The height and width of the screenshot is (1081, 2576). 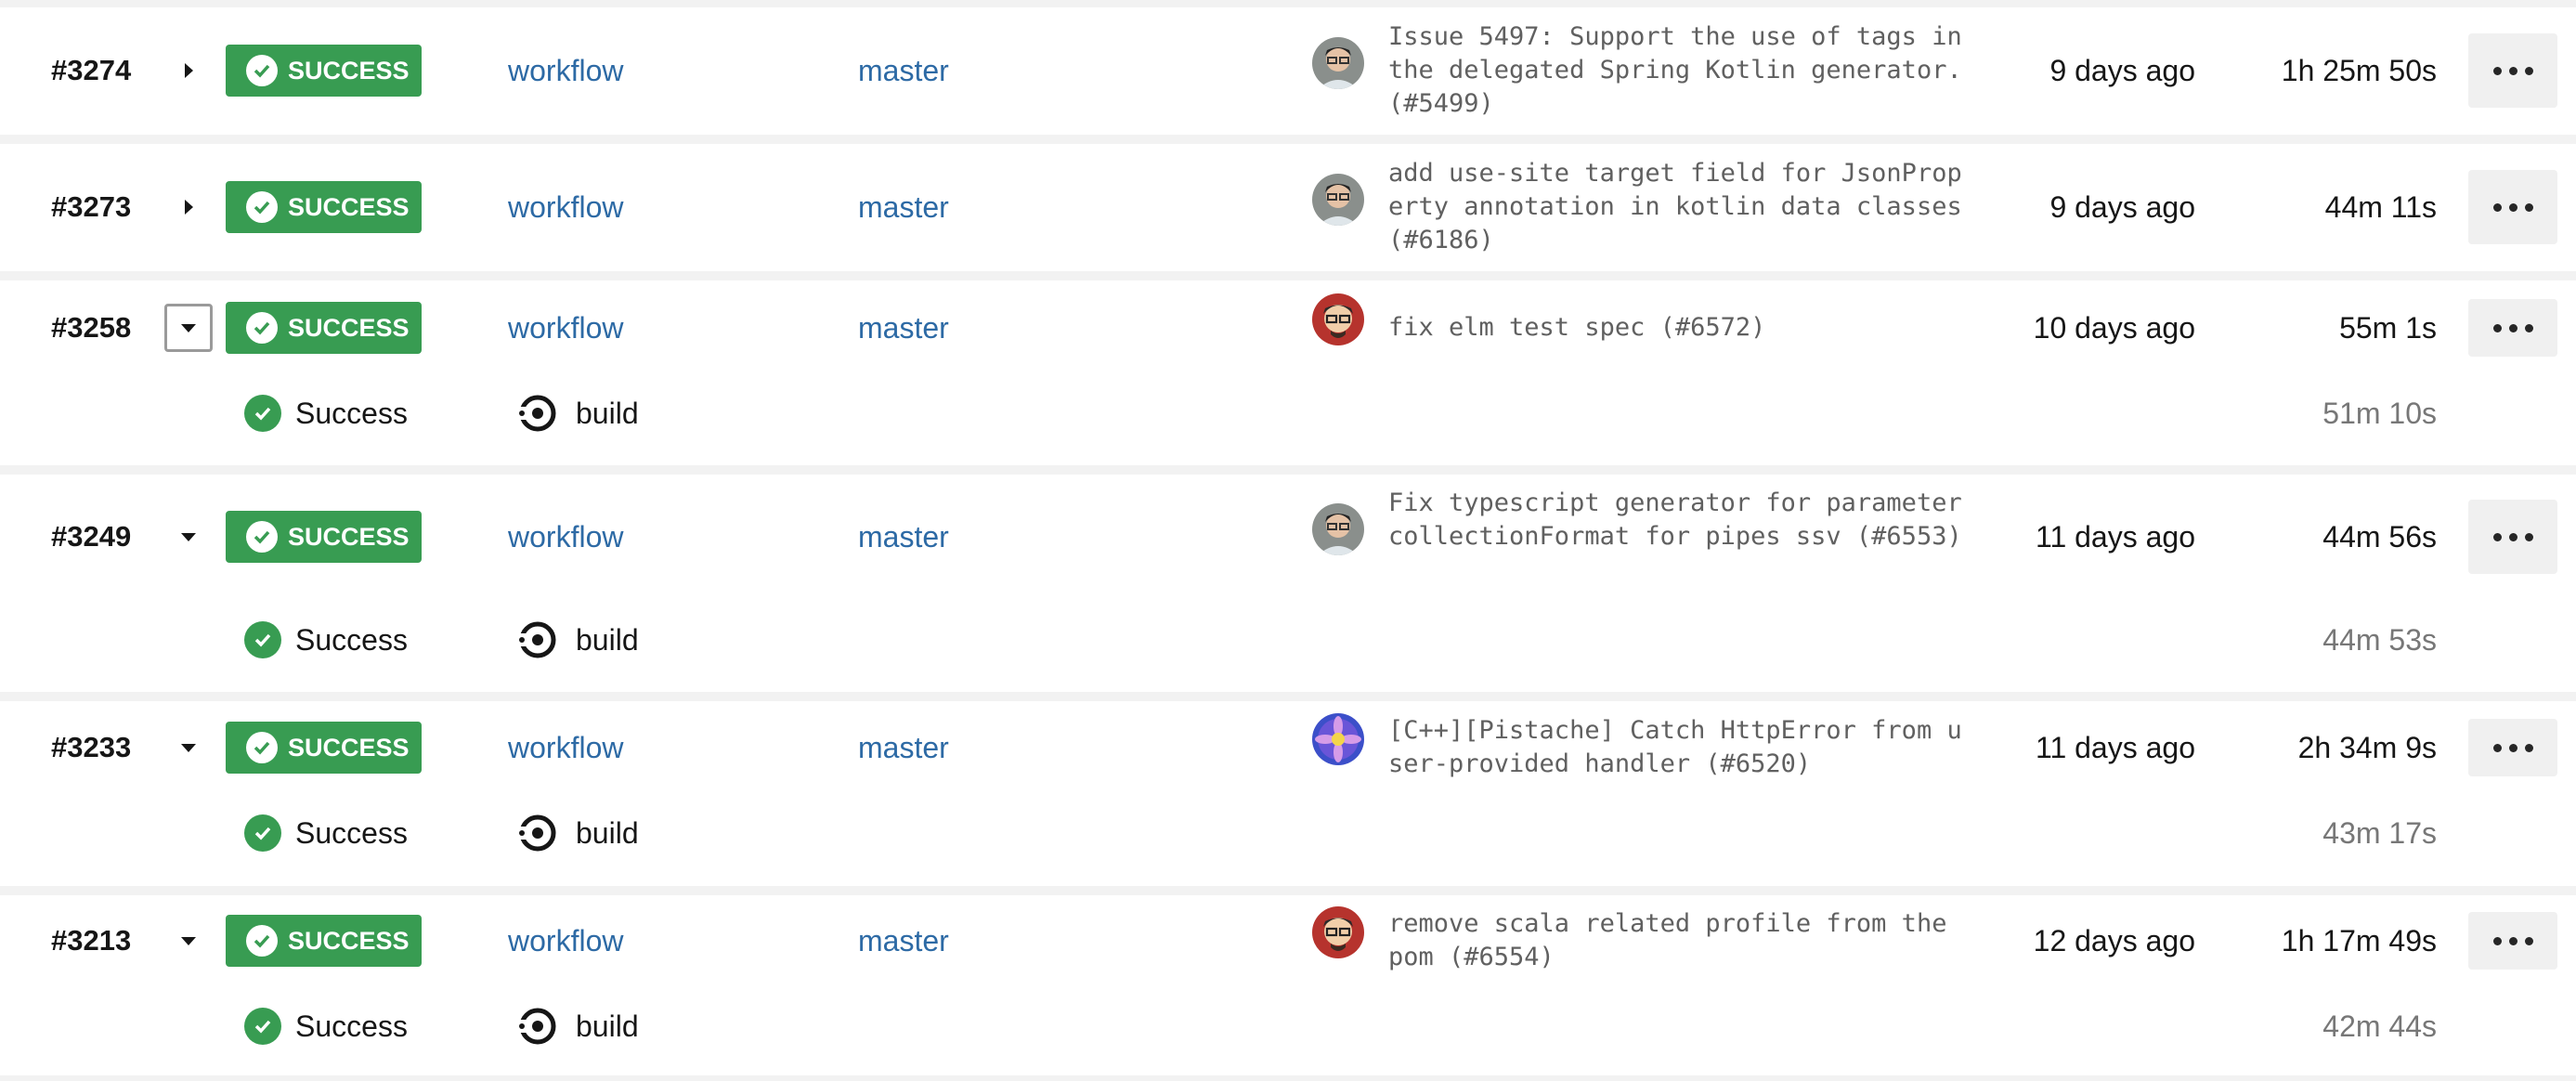 I want to click on job-duration: 51m 10s, so click(x=2379, y=413).